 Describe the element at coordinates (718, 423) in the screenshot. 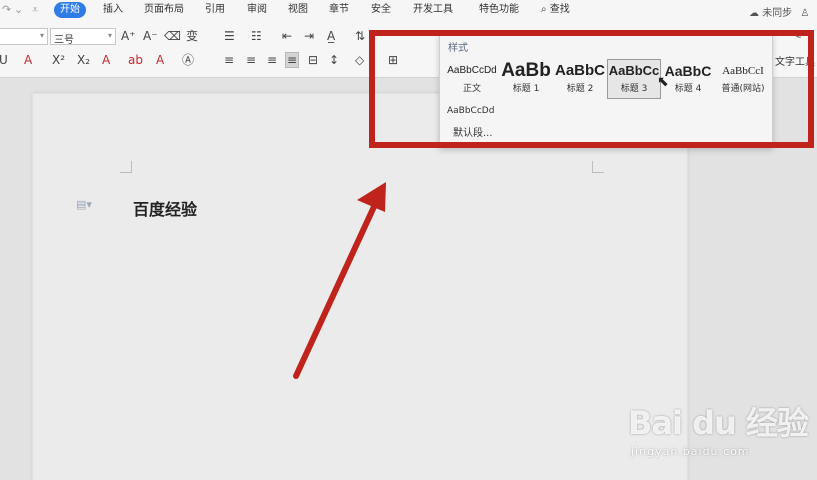

I see `baidu-watermark-logo: Bai du 经验` at that location.